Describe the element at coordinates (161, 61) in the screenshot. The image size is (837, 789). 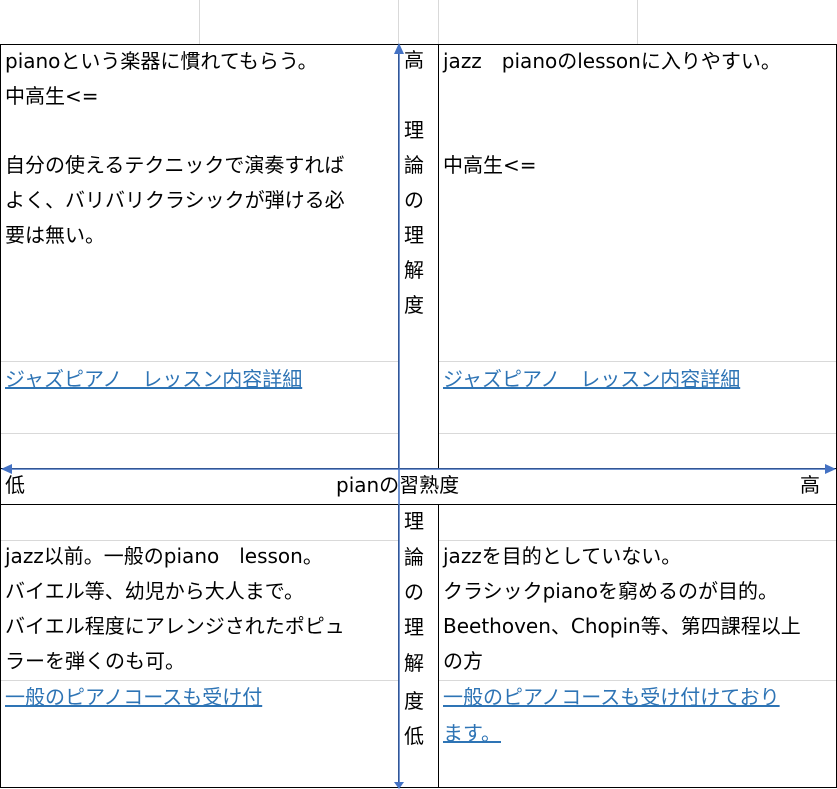
I see `quadrant-text-line: pianoという楽器に慣れてもらう。` at that location.